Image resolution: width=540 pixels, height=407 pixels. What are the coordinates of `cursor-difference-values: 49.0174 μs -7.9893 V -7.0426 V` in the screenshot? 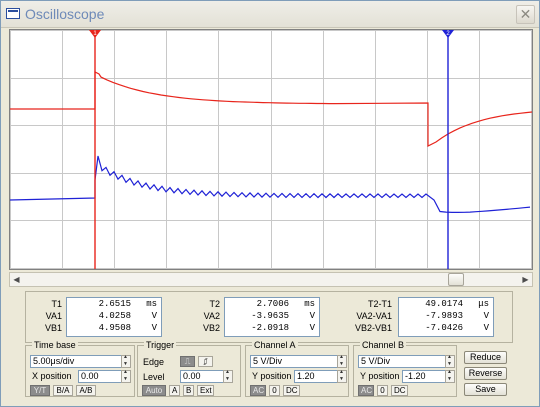 It's located at (446, 317).